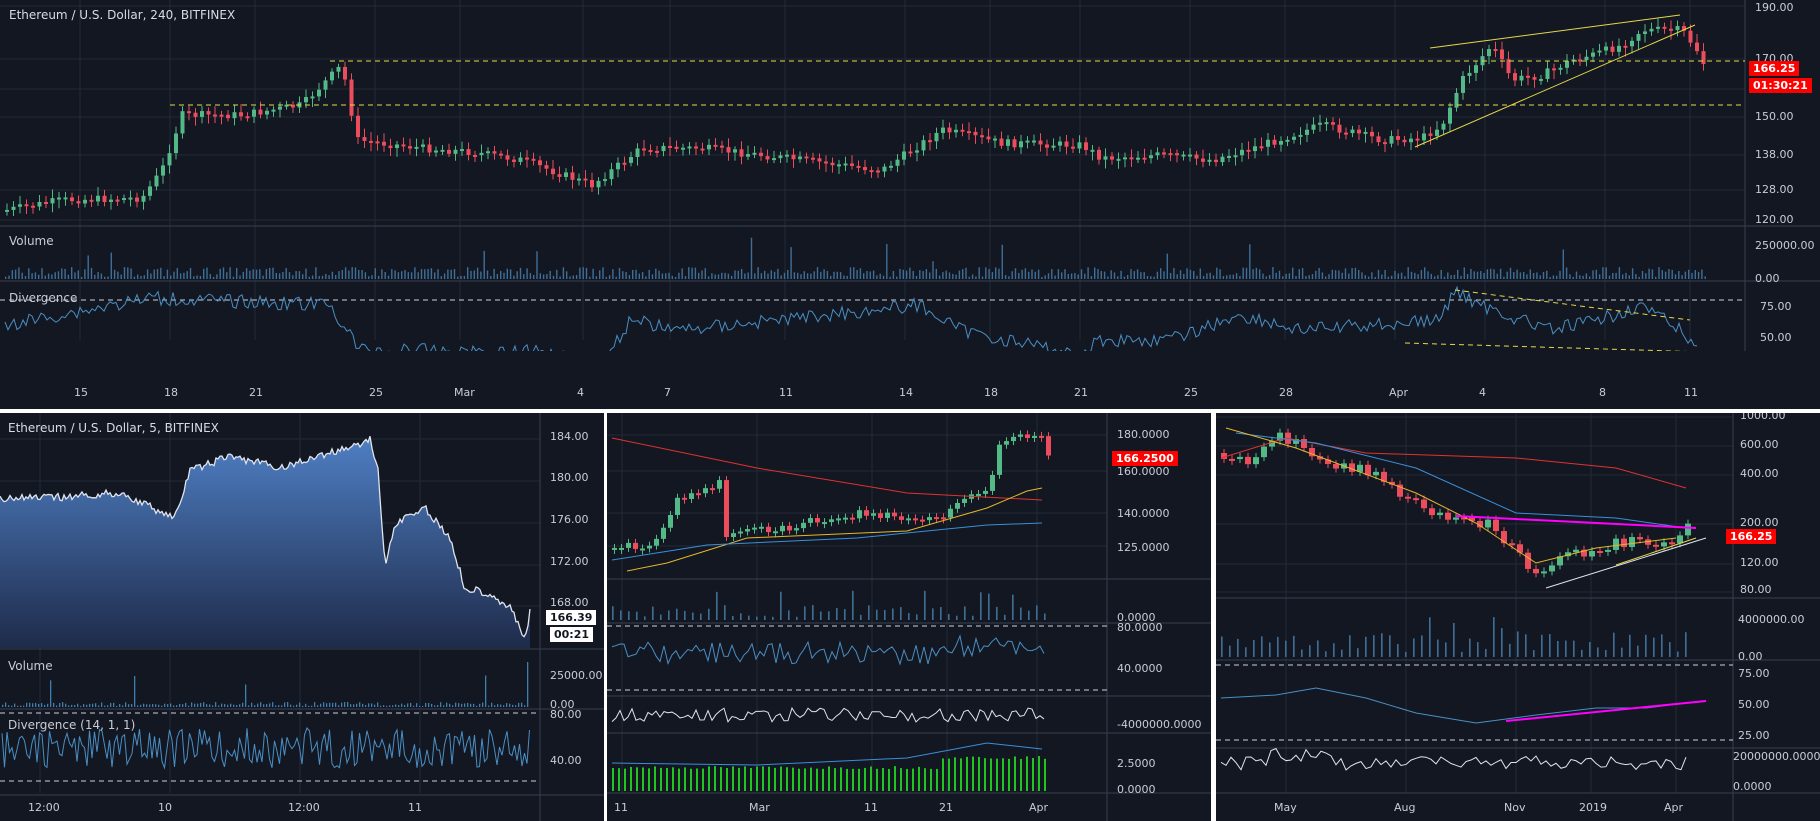 Image resolution: width=1820 pixels, height=821 pixels. I want to click on left-countdown-badge: 00:21, so click(572, 634).